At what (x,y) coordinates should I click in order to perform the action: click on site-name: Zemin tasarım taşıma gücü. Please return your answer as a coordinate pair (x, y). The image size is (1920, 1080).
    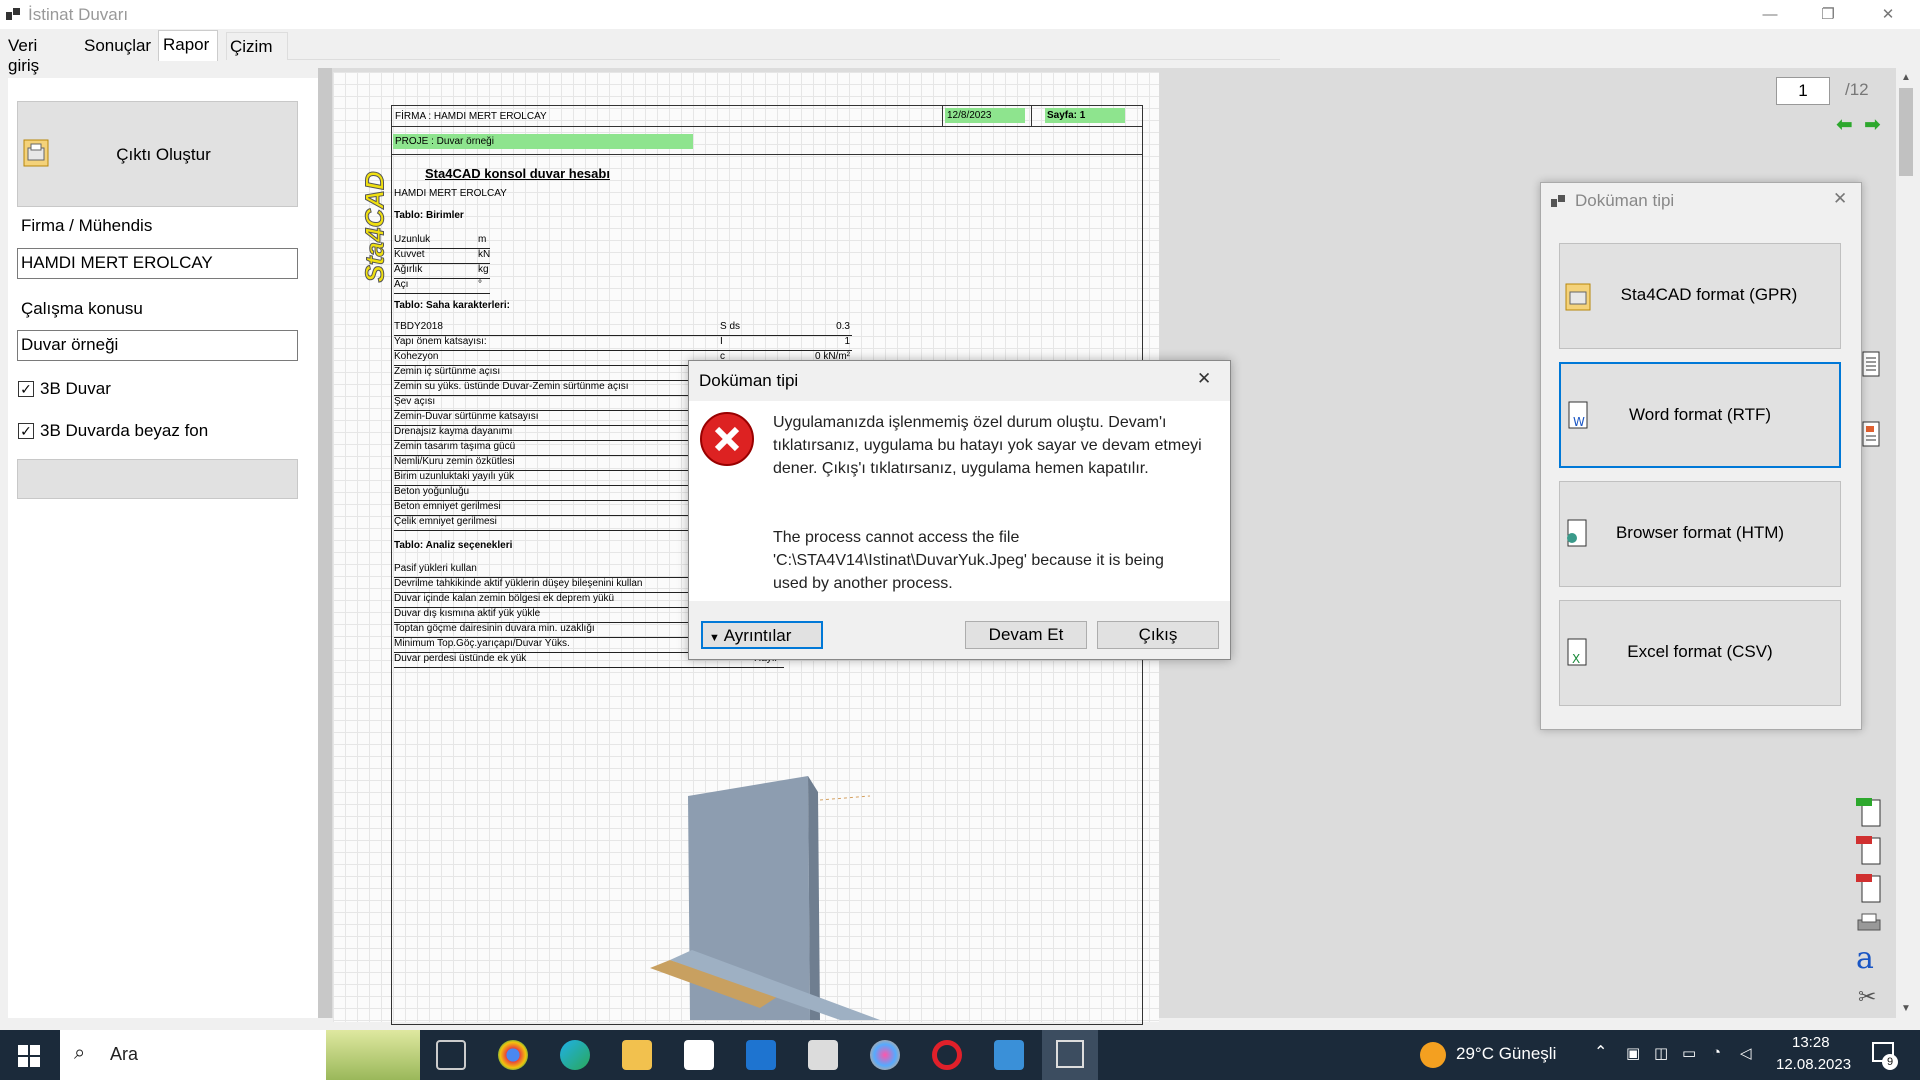
    Looking at the image, I should click on (455, 446).